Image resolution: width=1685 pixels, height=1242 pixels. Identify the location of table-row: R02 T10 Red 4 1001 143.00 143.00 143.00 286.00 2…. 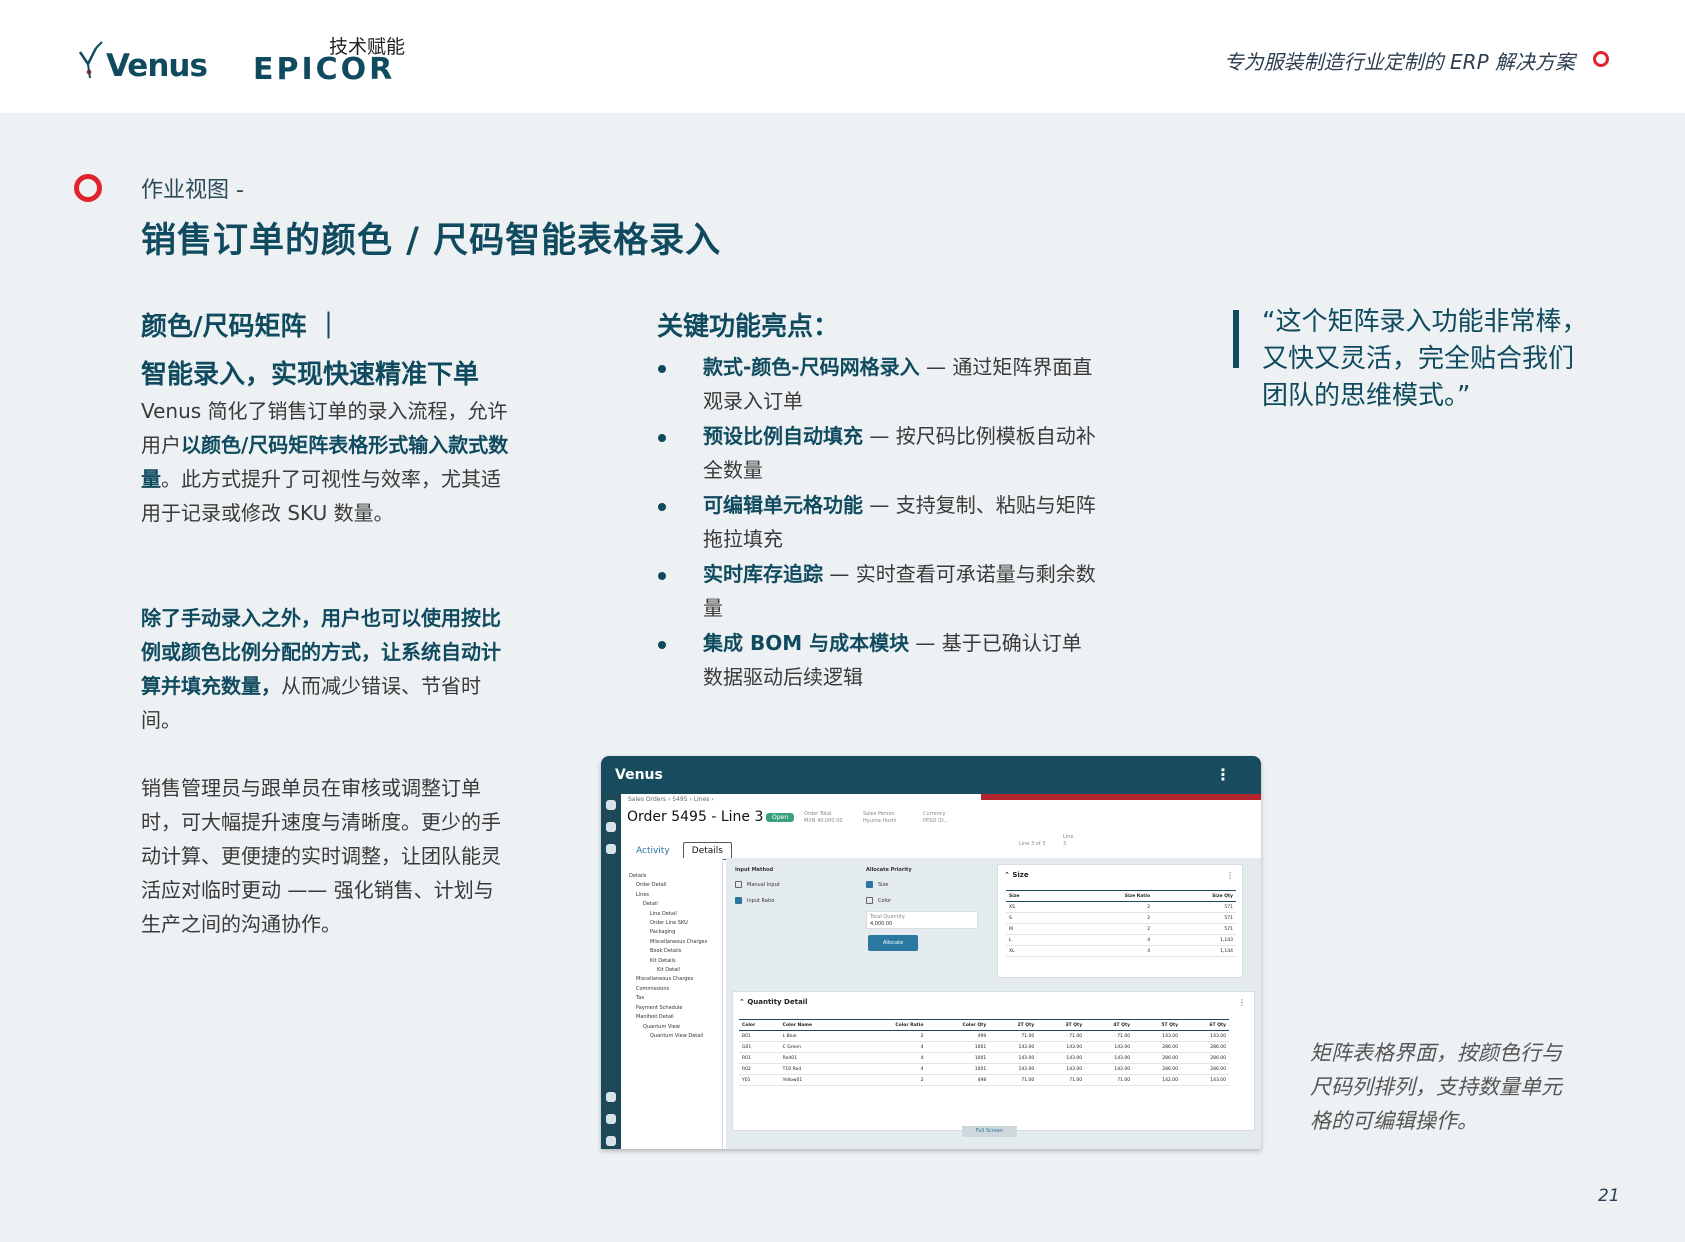
(984, 1069).